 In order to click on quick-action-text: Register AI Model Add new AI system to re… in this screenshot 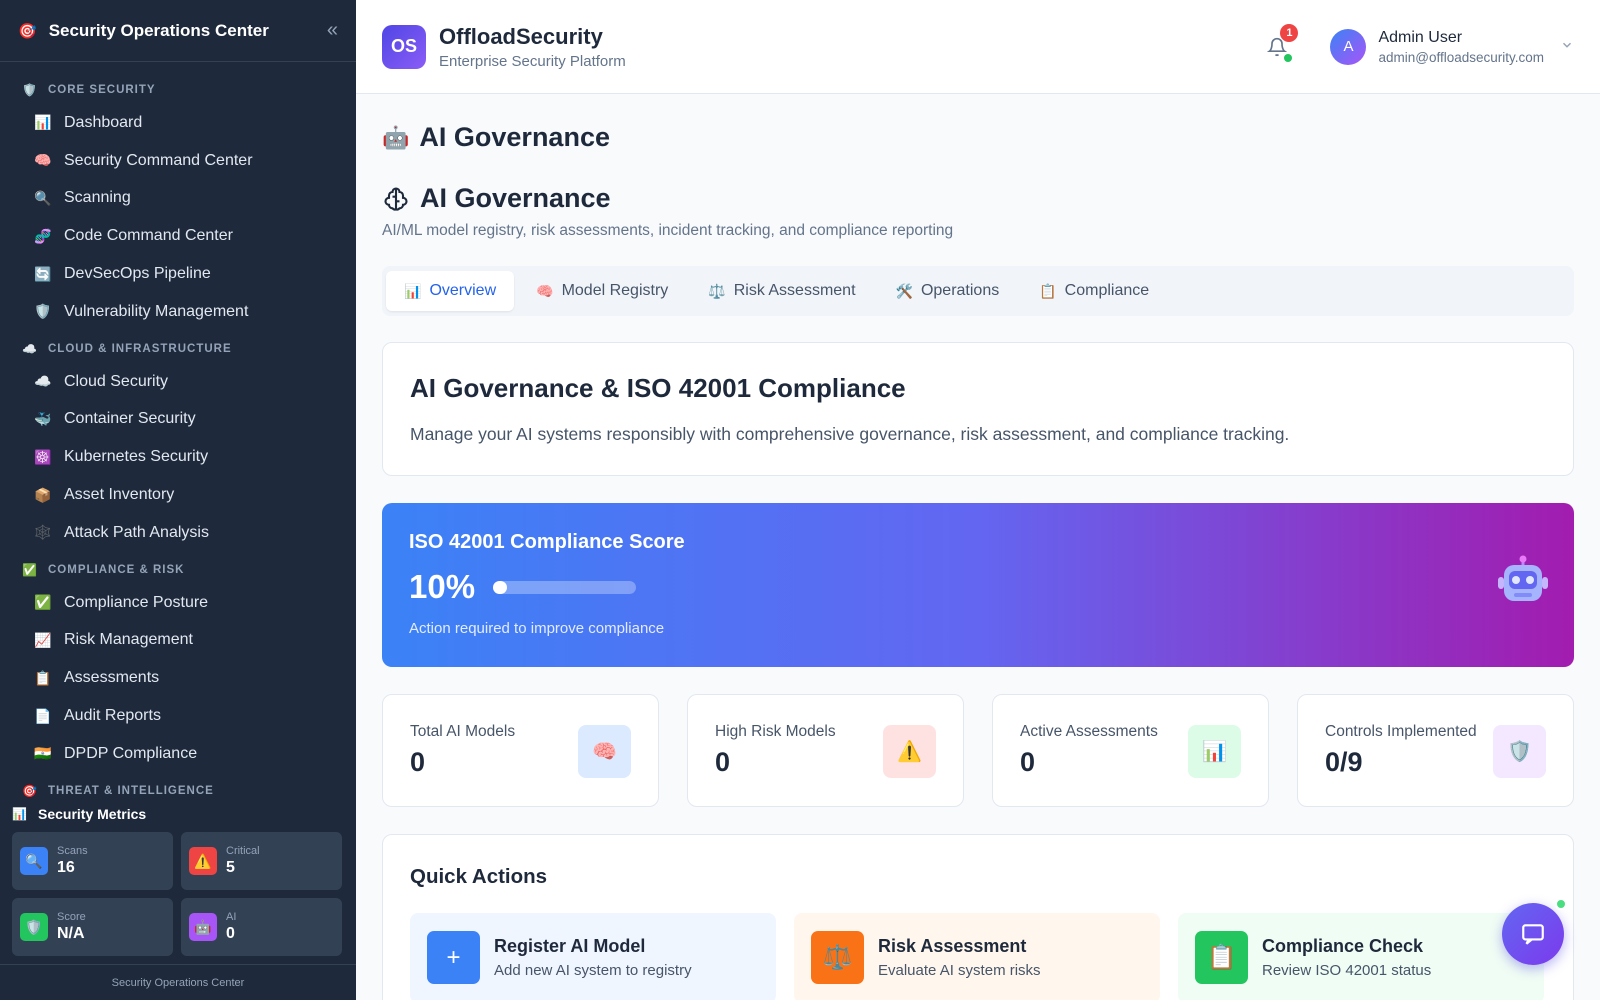, I will do `click(593, 955)`.